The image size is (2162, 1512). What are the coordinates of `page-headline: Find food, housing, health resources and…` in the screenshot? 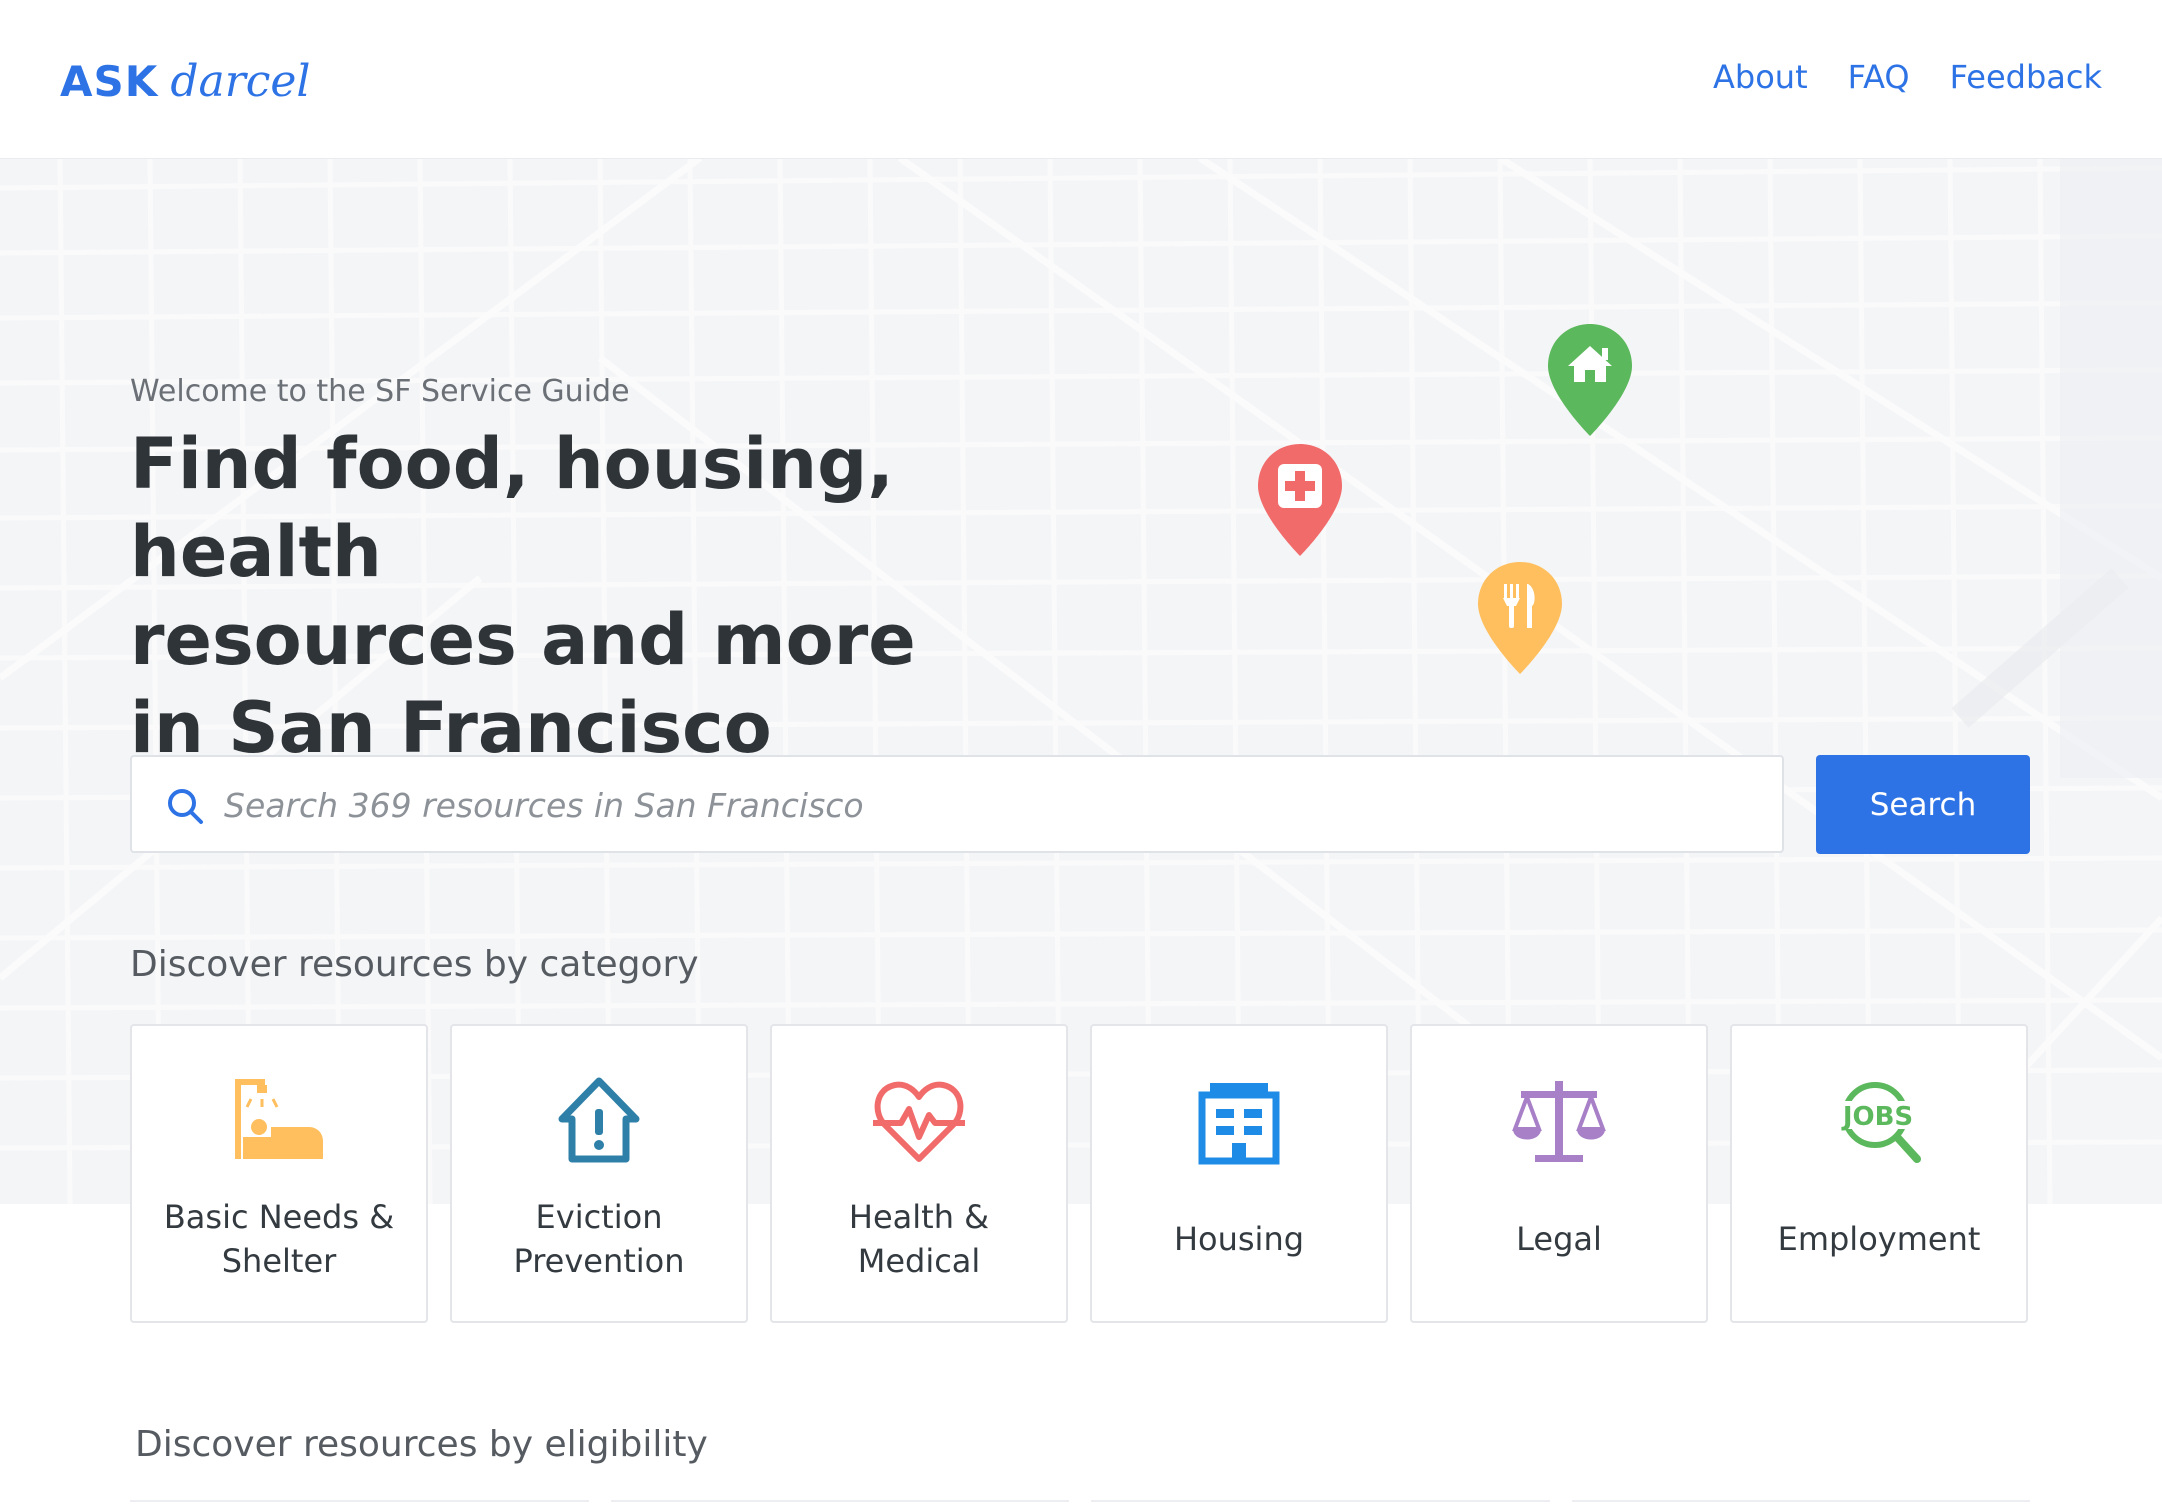 It's located at (630, 596).